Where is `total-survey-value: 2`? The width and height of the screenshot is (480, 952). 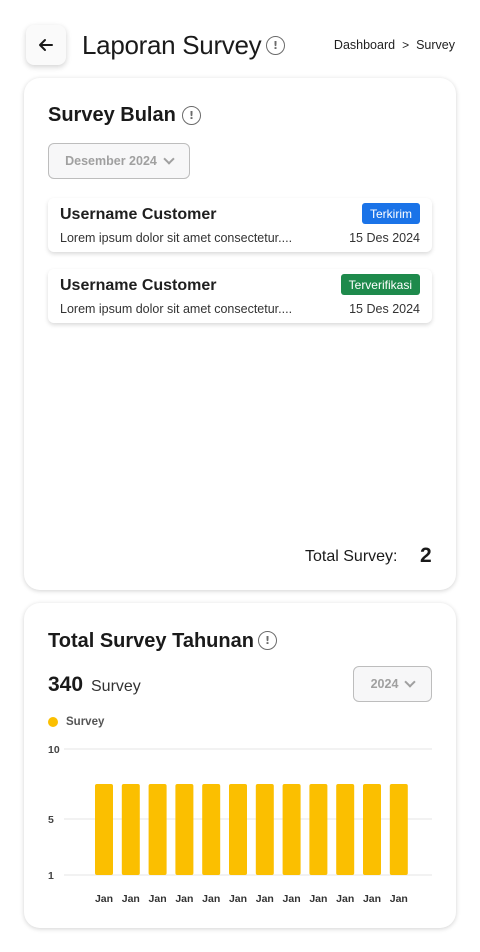 total-survey-value: 2 is located at coordinates (426, 555).